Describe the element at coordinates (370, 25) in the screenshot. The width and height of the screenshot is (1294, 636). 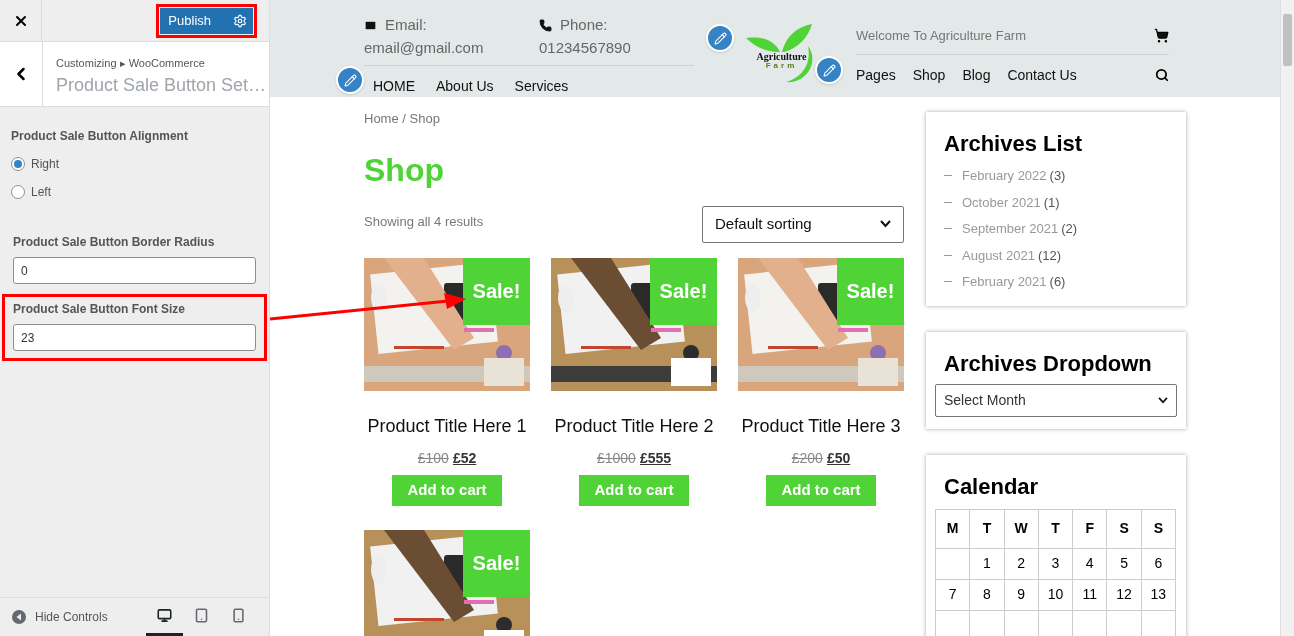
I see `mail-icon` at that location.